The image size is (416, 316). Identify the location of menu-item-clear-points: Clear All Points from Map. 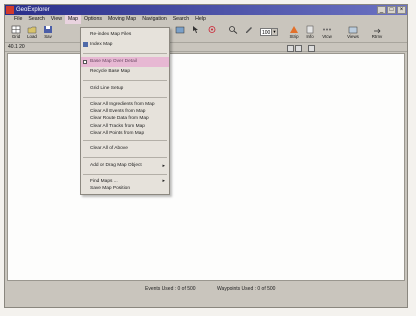
(125, 133).